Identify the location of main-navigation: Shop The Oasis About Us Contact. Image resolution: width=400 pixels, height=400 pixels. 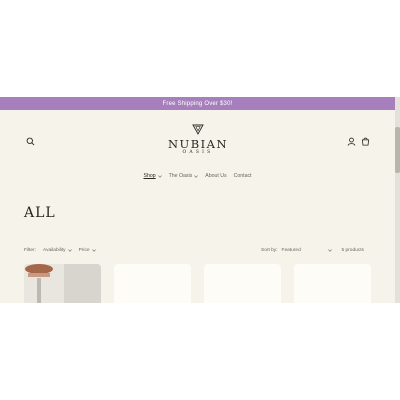
(197, 176).